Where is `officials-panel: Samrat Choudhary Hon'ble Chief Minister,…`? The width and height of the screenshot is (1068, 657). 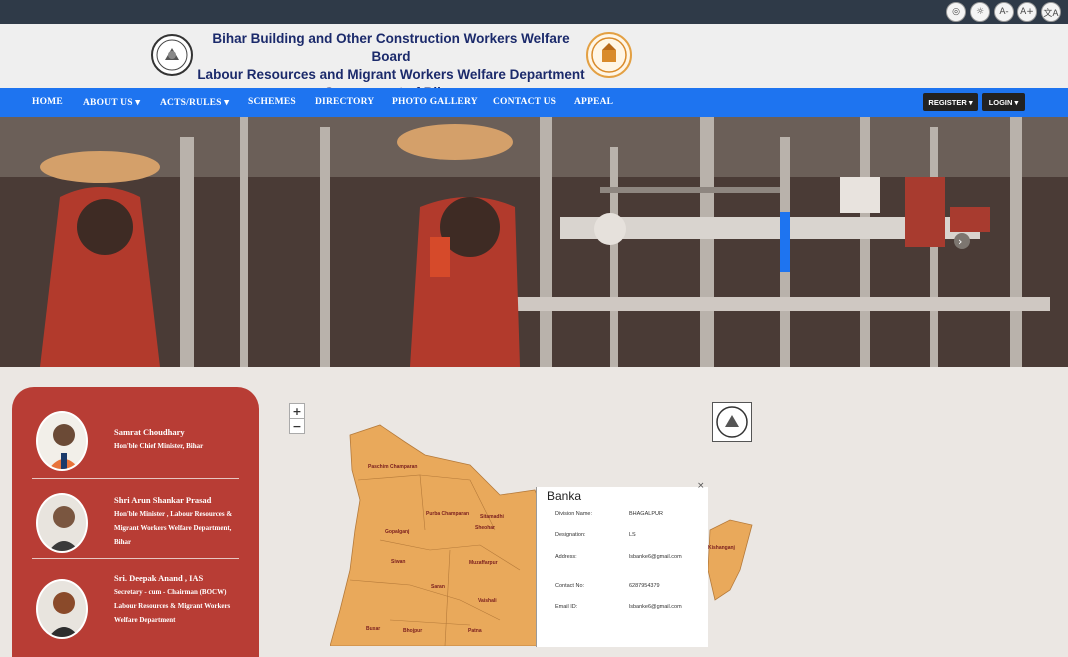
officials-panel: Samrat Choudhary Hon'ble Chief Minister,… is located at coordinates (135, 522).